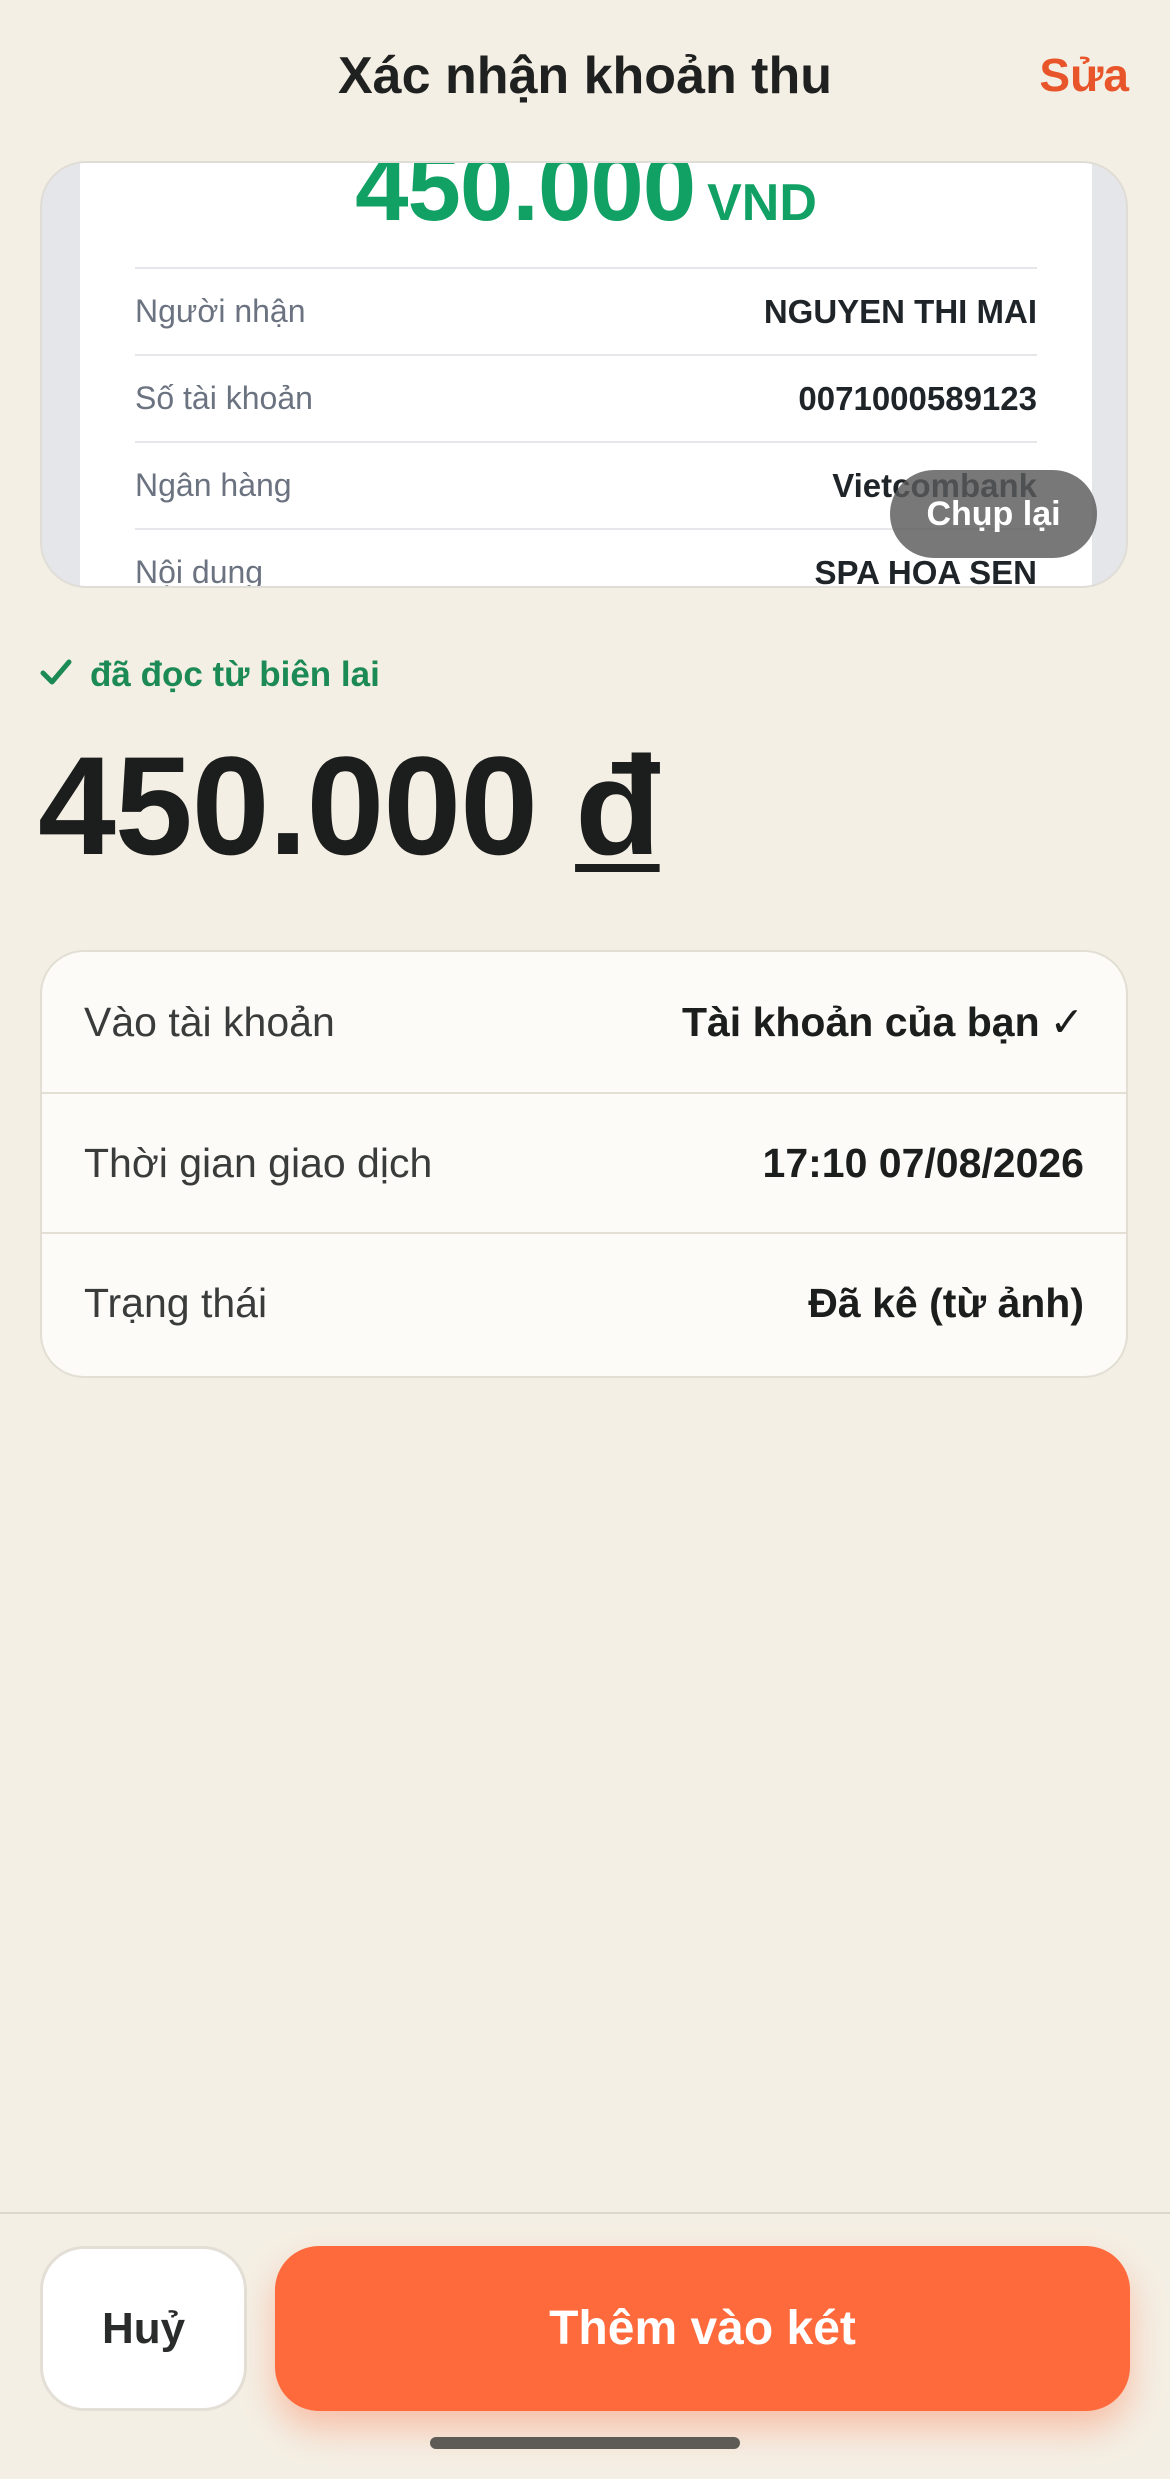 The width and height of the screenshot is (1170, 2479). Describe the element at coordinates (209, 1021) in the screenshot. I see `detail-label: Vào tài khoản` at that location.